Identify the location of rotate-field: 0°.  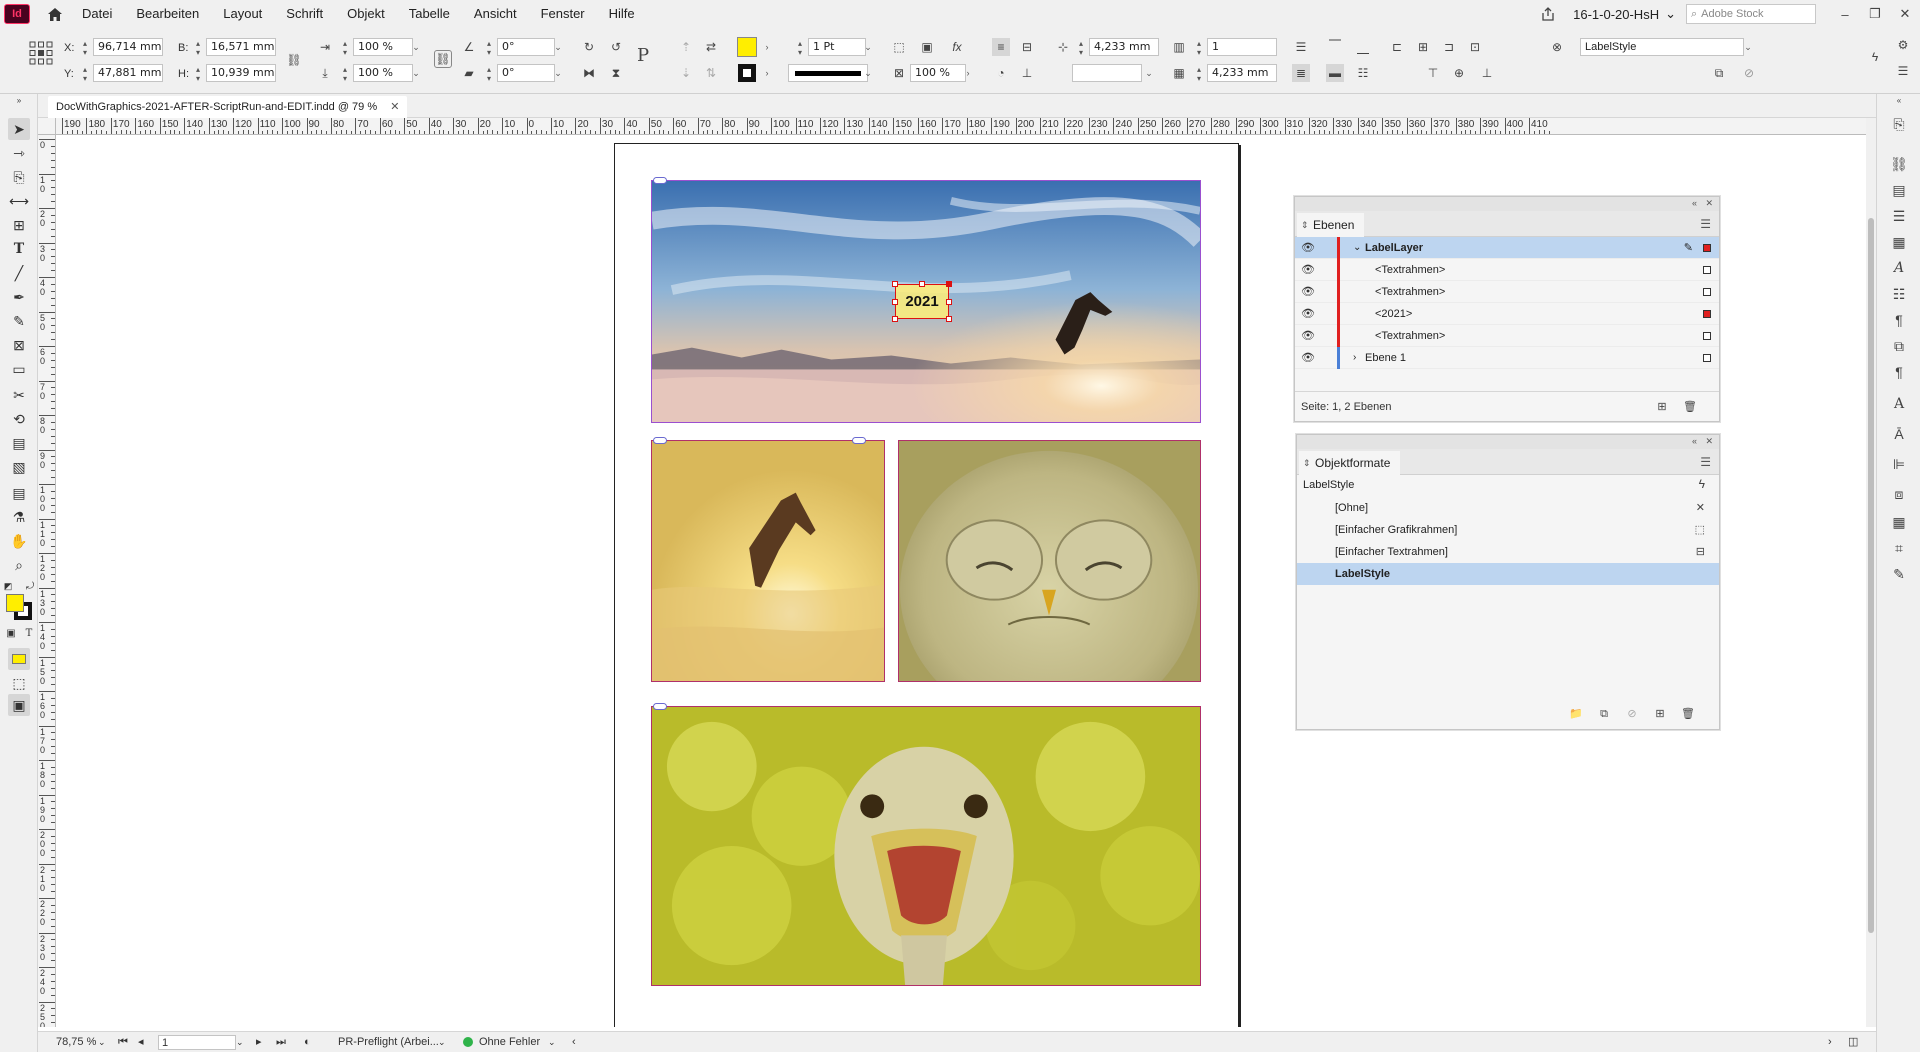
(526, 47).